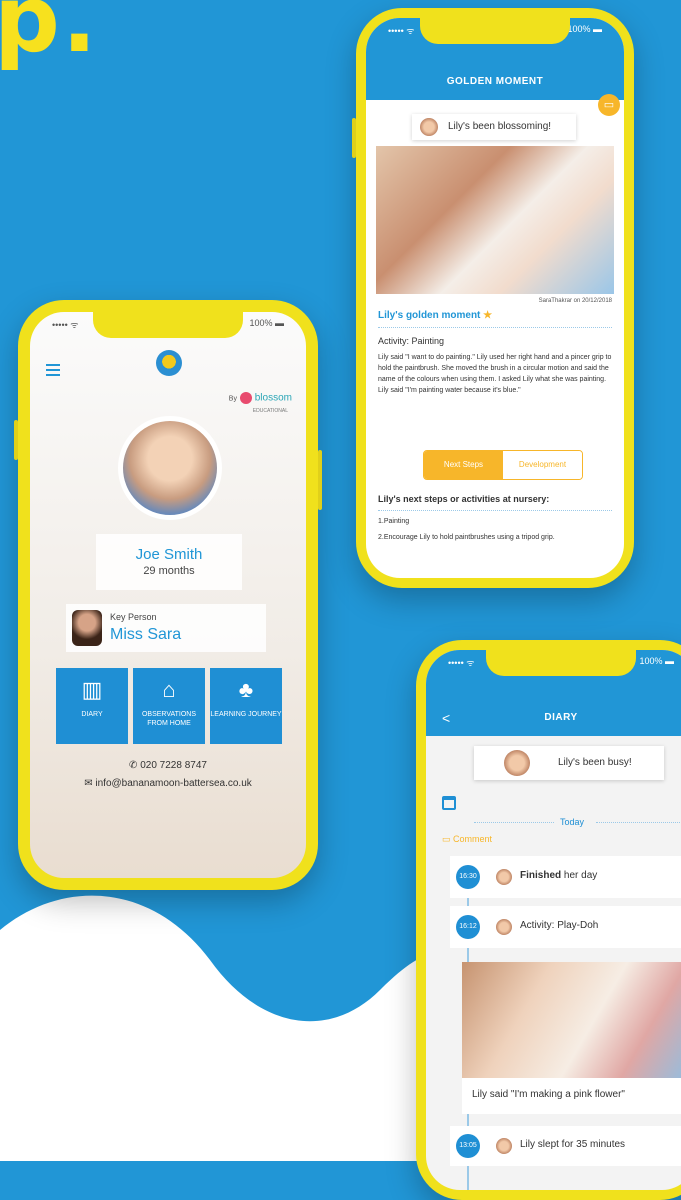 This screenshot has width=681, height=1200. I want to click on tab-next-steps: Next Steps, so click(463, 465).